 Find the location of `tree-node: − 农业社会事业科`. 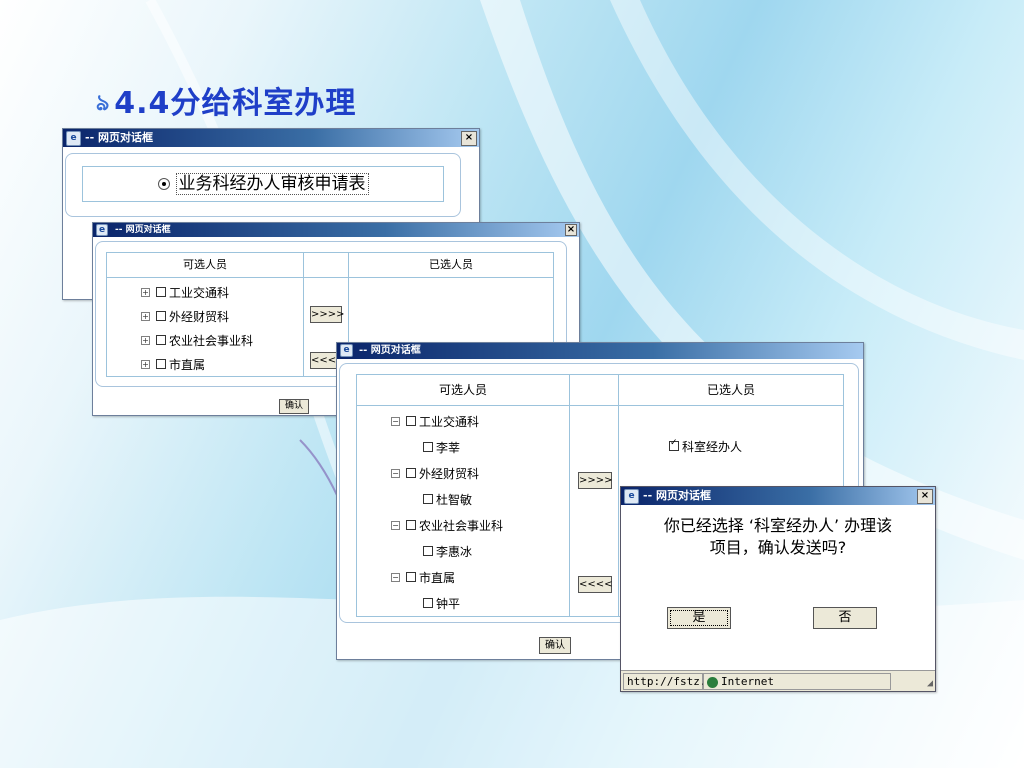

tree-node: − 农业社会事业科 is located at coordinates (480, 525).